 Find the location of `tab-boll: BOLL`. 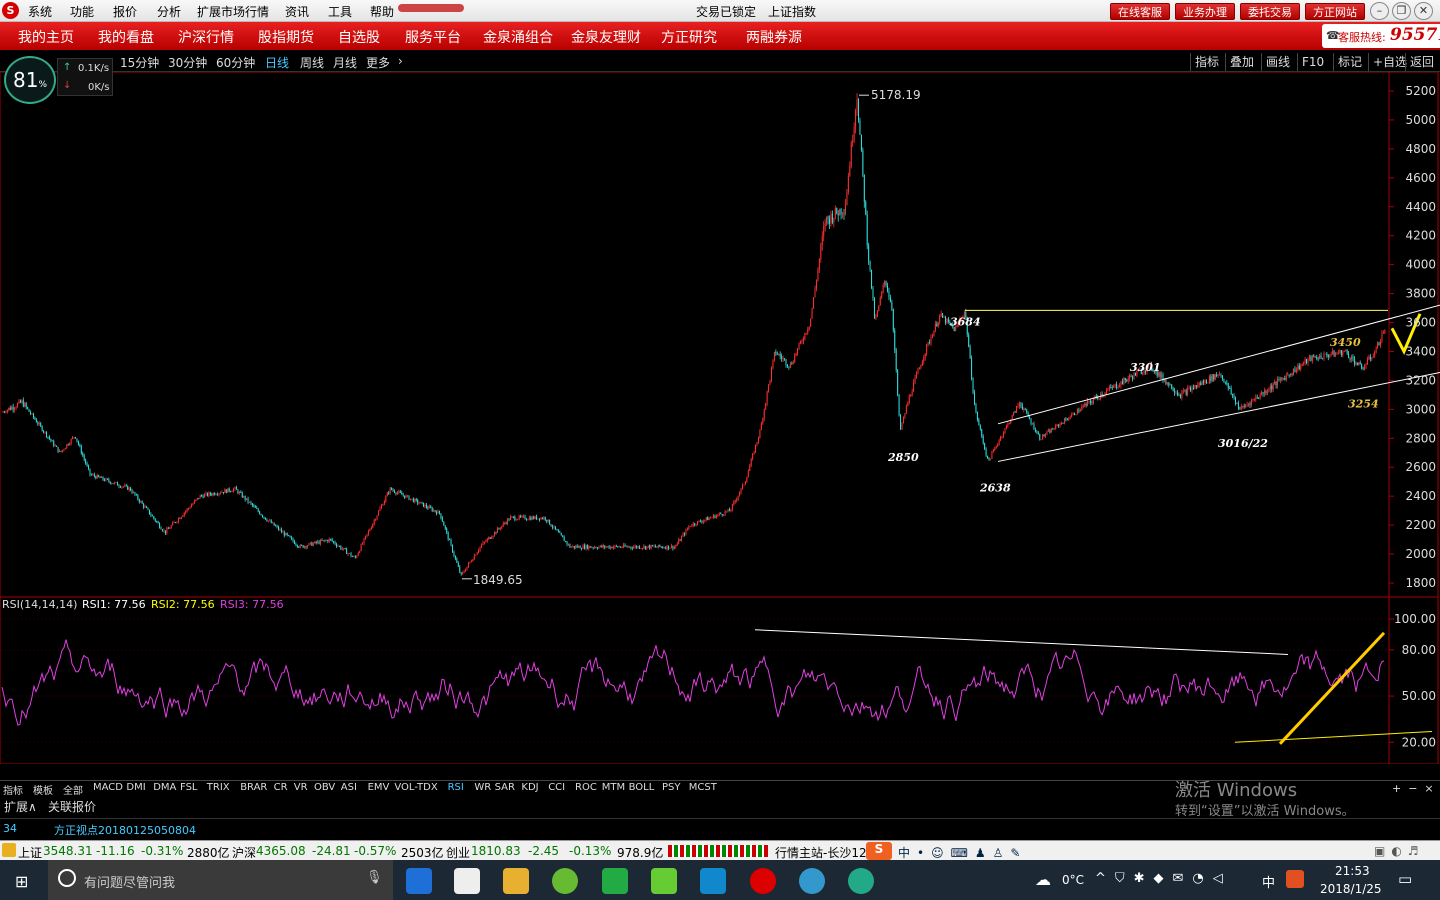

tab-boll: BOLL is located at coordinates (642, 787).